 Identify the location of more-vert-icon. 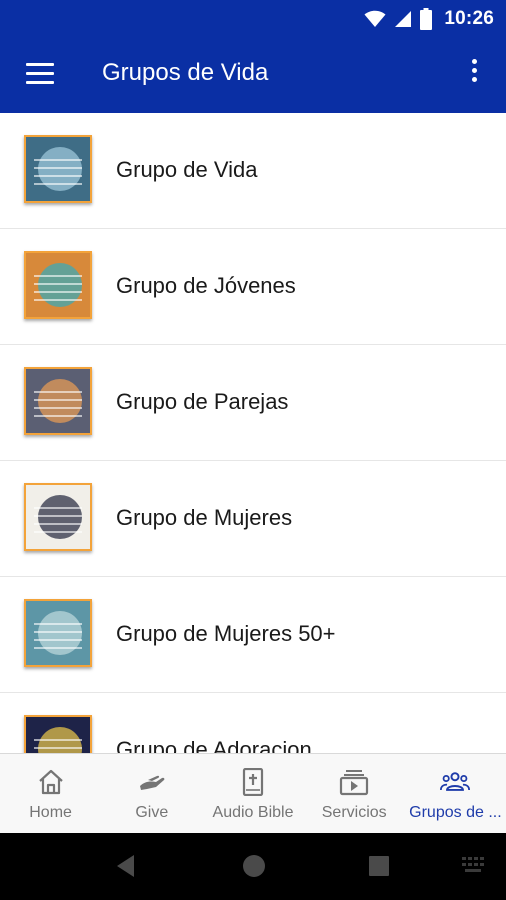
(474, 75).